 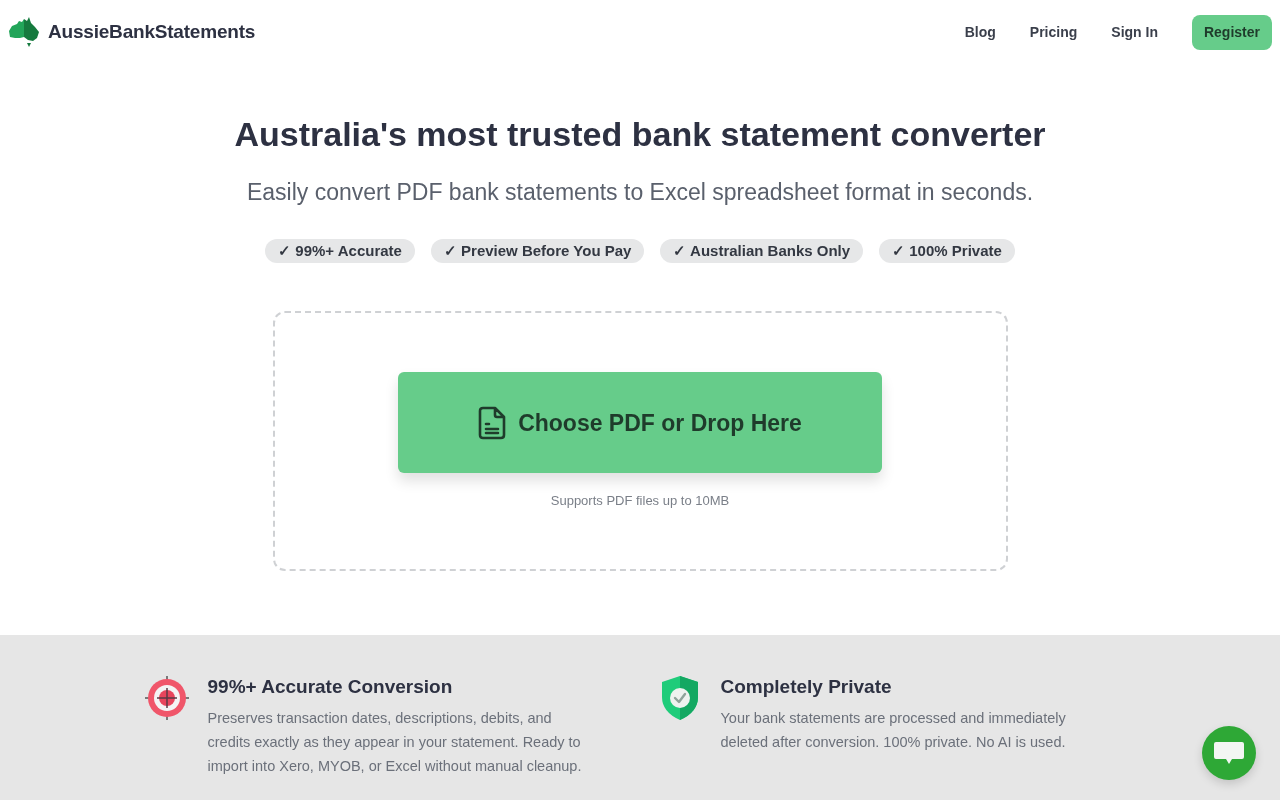 What do you see at coordinates (893, 730) in the screenshot?
I see `feature-description: Your bank statements are processed and immediately deleted after conversion. 100% private. No AI is used.` at bounding box center [893, 730].